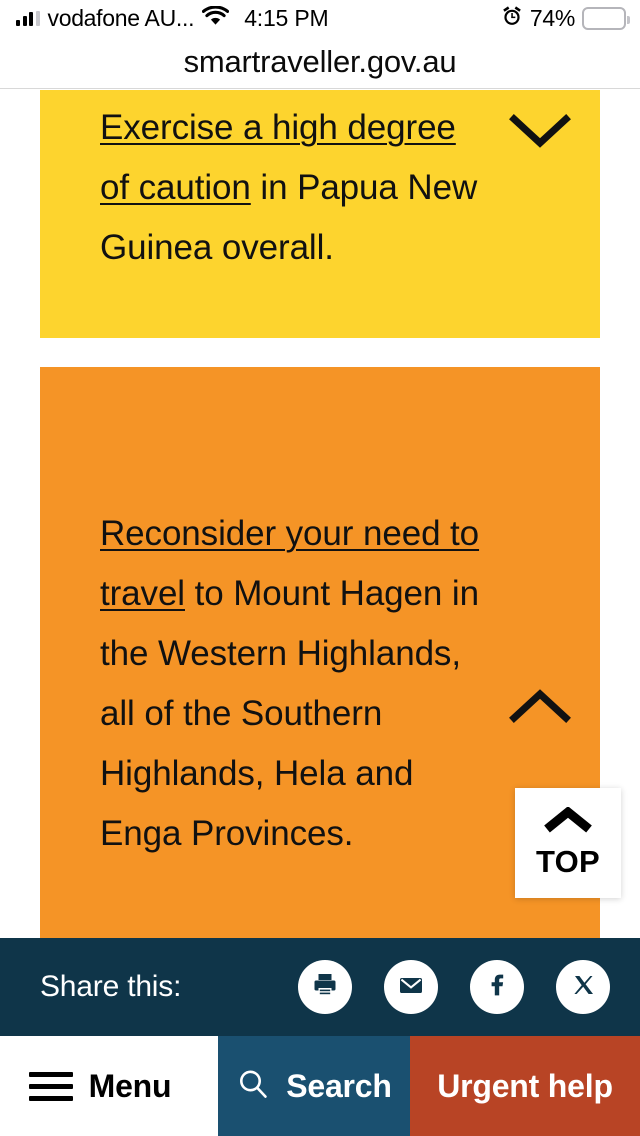 The width and height of the screenshot is (640, 1136). I want to click on facebook-icon, so click(497, 987).